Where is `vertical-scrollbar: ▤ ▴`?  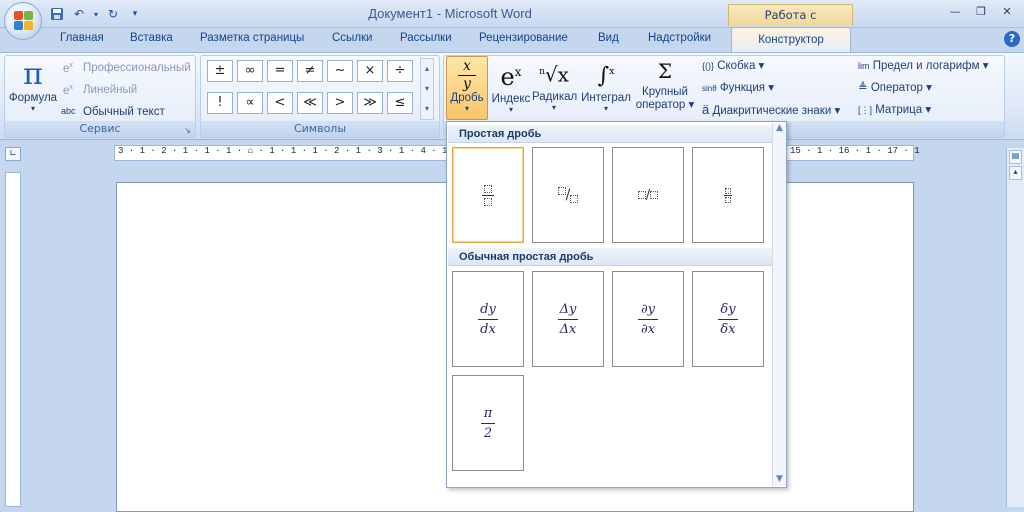 vertical-scrollbar: ▤ ▴ is located at coordinates (1015, 327).